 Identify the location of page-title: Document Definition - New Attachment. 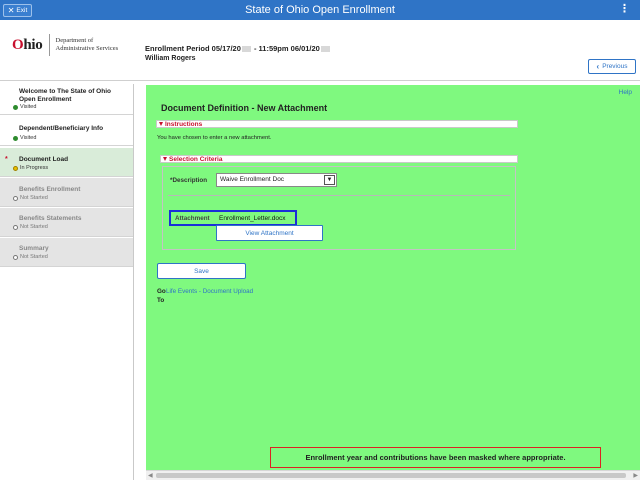
(244, 108).